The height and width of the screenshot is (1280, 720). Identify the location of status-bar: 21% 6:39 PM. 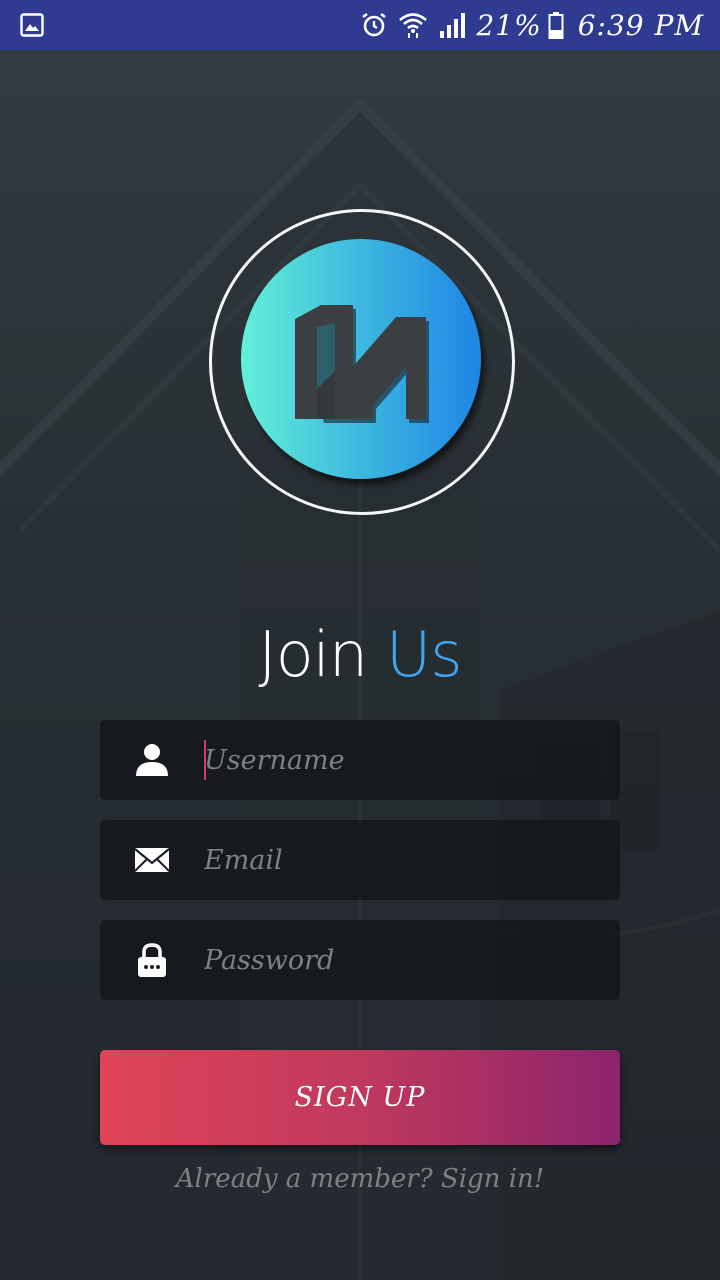
(360, 25).